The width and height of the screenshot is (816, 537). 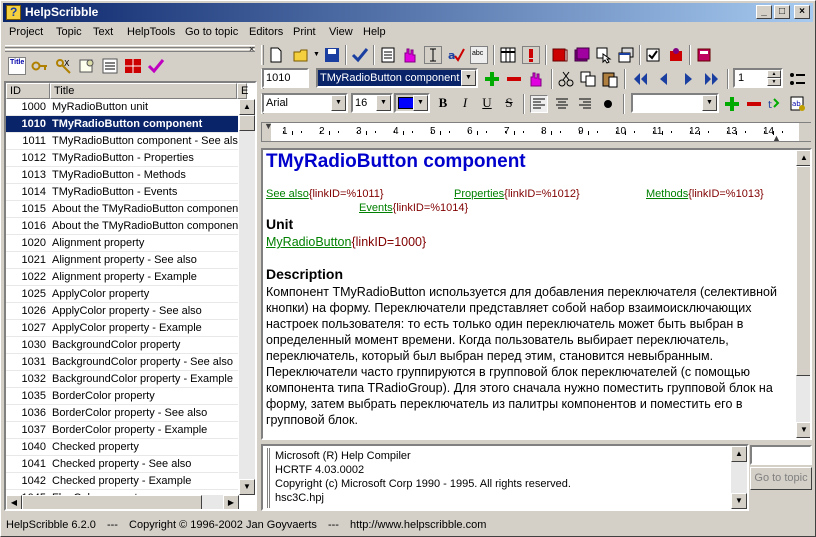 I want to click on browse-icon, so click(x=87, y=66).